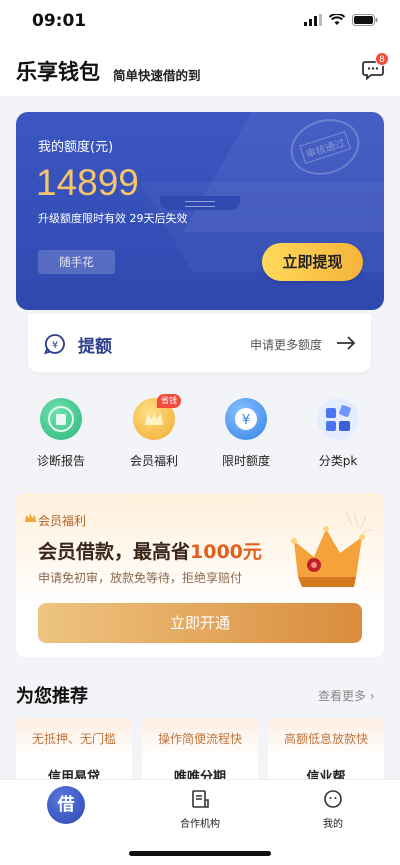 This screenshot has width=400, height=865. I want to click on yen-icon: ¥, so click(246, 419).